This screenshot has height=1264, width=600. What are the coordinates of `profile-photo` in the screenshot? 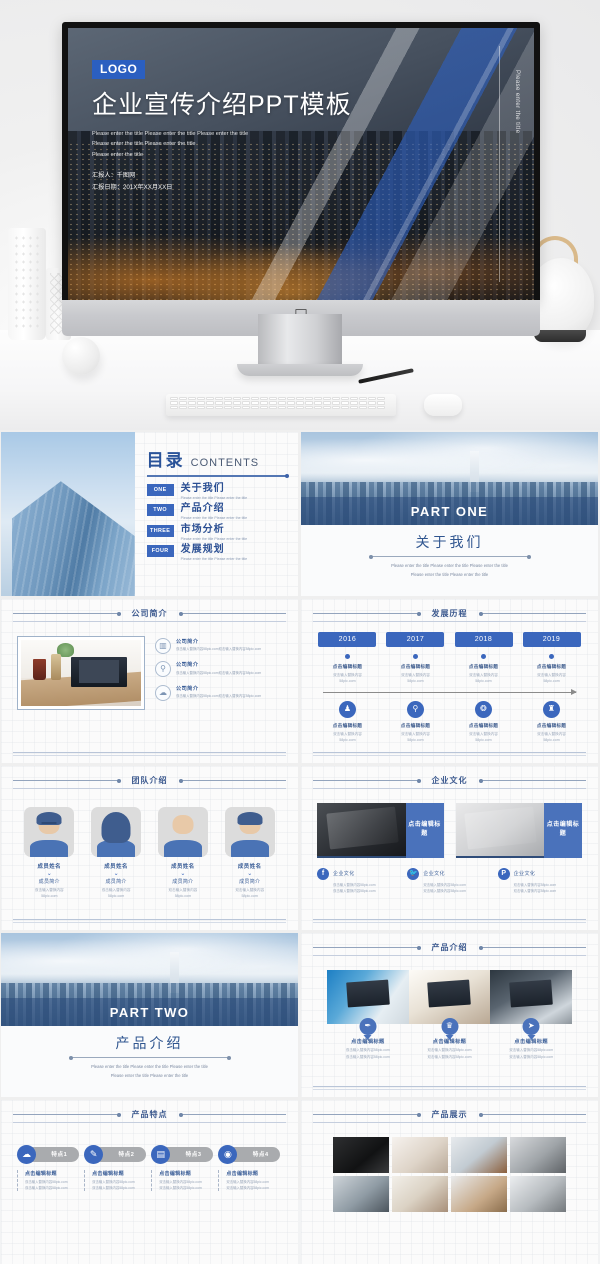 It's located at (81, 672).